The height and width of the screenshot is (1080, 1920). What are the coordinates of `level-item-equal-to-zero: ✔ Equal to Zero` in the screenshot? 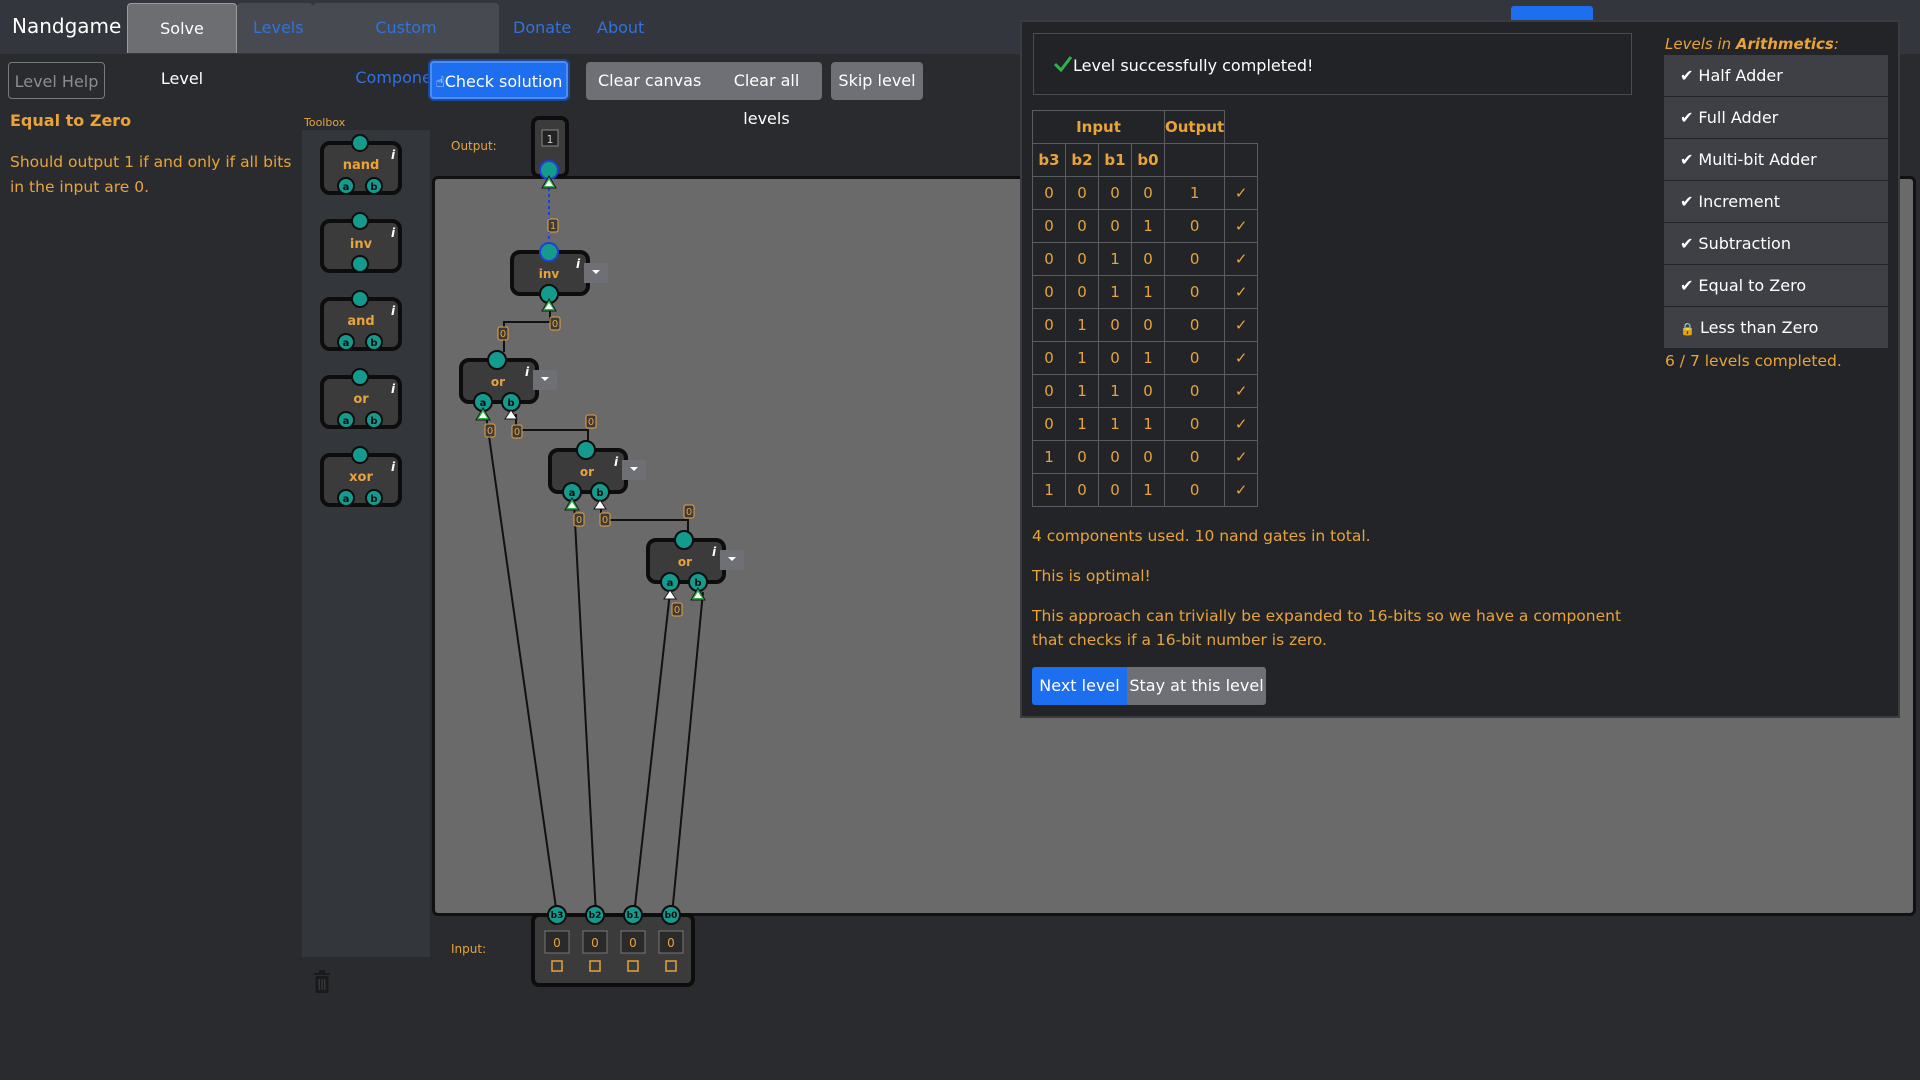 It's located at (1776, 285).